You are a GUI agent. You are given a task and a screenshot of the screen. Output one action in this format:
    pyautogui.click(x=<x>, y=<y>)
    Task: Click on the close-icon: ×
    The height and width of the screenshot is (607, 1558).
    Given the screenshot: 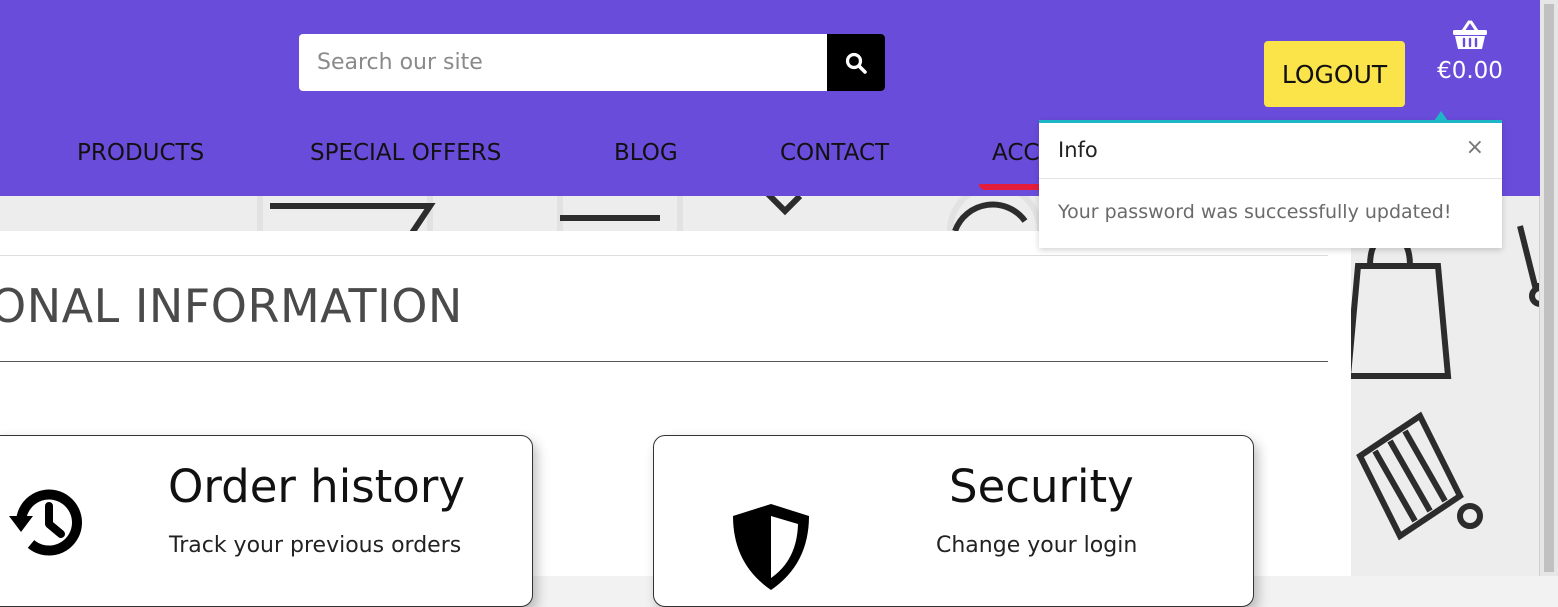 What is the action you would take?
    pyautogui.click(x=1475, y=147)
    